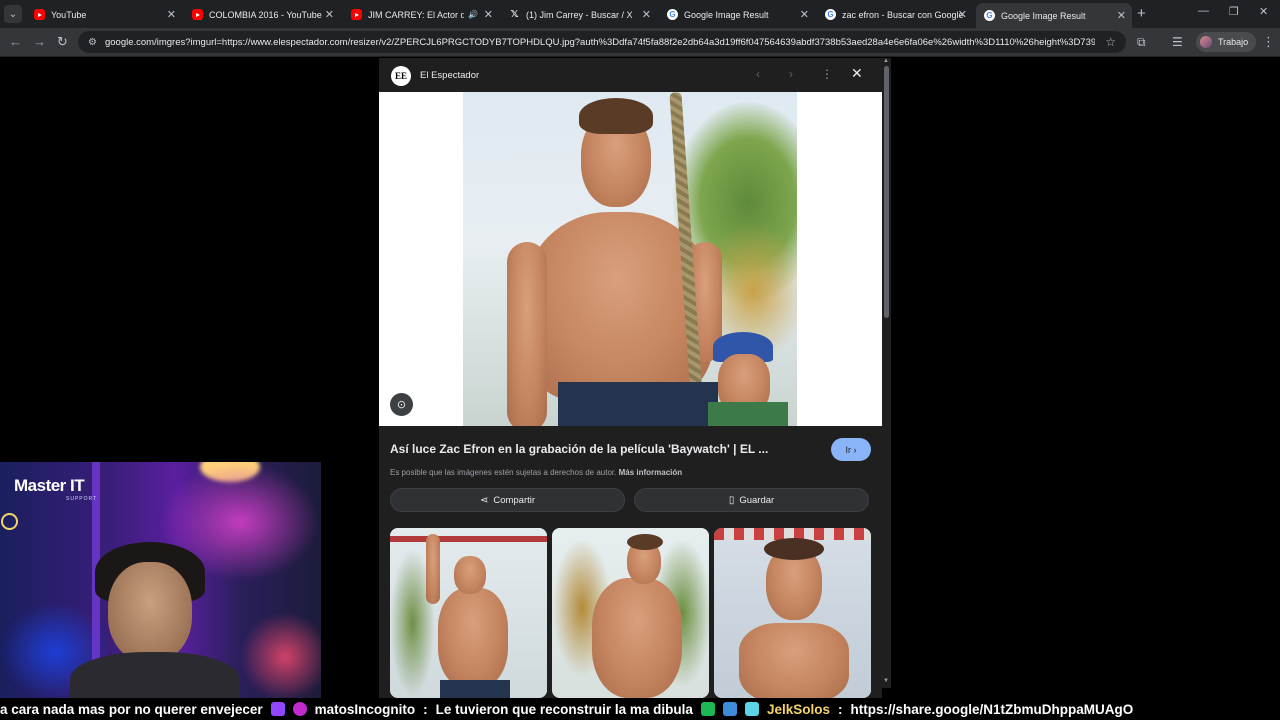 The image size is (1280, 720). Describe the element at coordinates (15, 41) in the screenshot. I see `back-arrow-icon: ←` at that location.